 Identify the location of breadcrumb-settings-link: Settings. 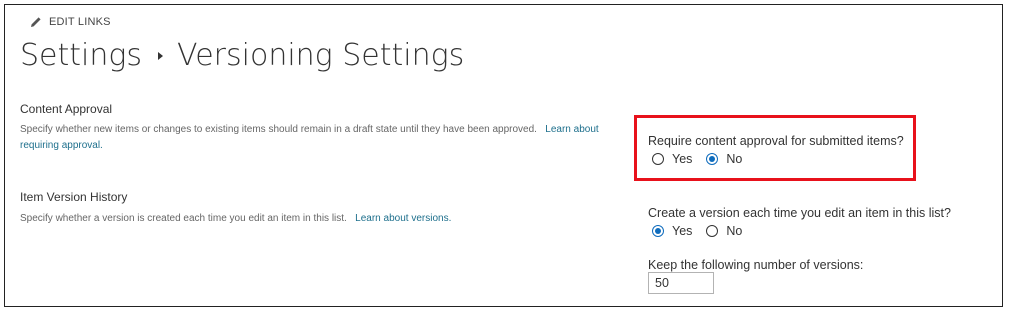
(81, 55).